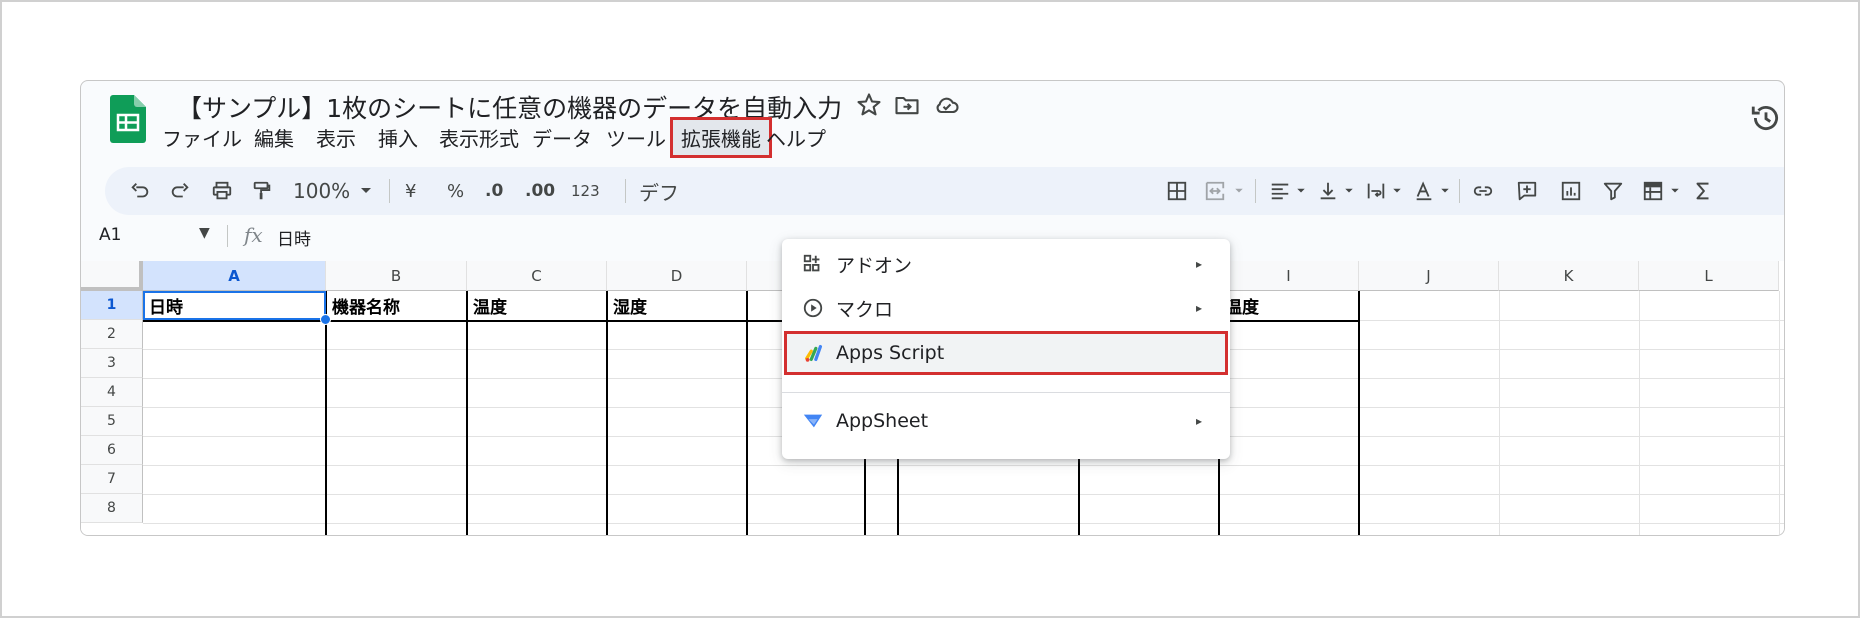  What do you see at coordinates (537, 276) in the screenshot?
I see `column-header-c: C` at bounding box center [537, 276].